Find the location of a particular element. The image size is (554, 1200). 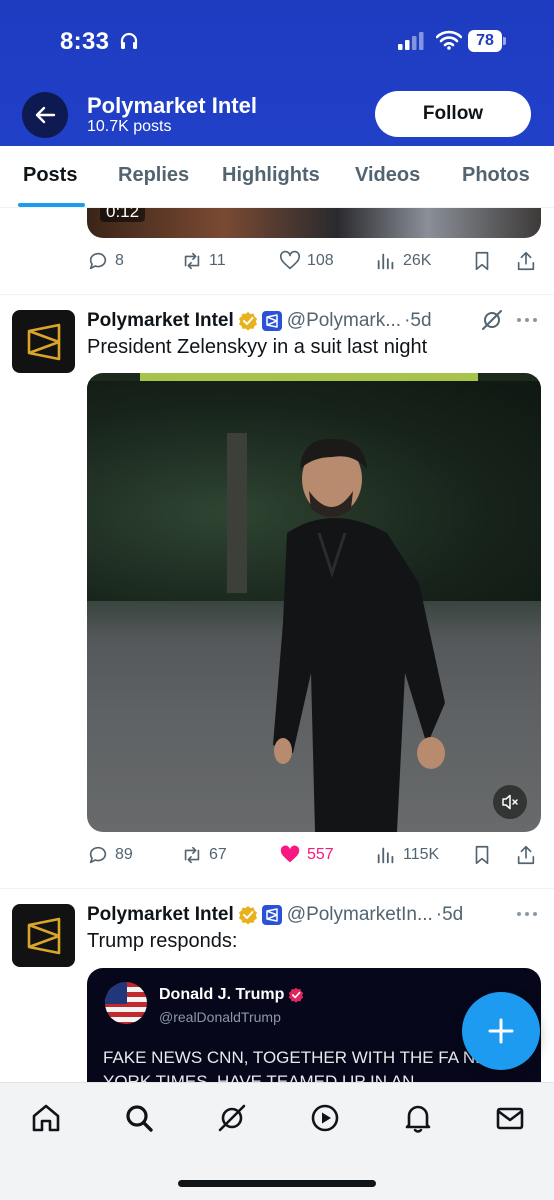

video-frame-person is located at coordinates (336, 632).